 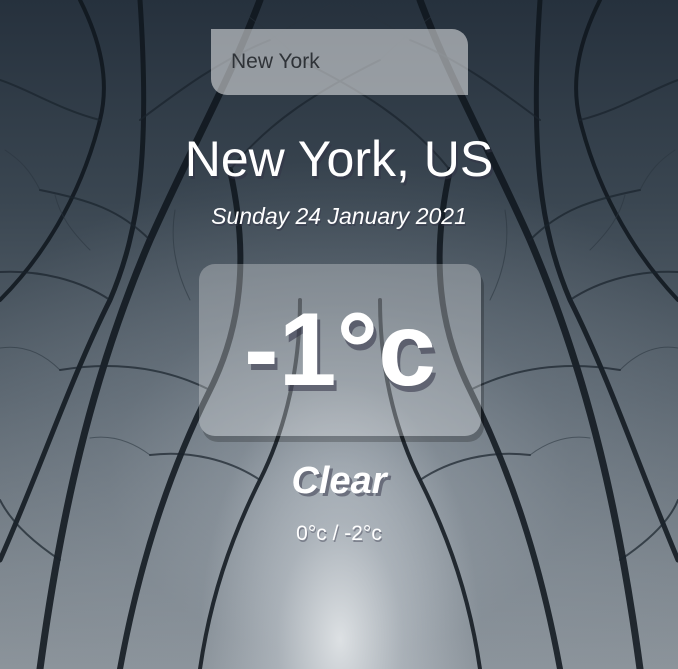 What do you see at coordinates (339, 62) in the screenshot?
I see `search-input` at bounding box center [339, 62].